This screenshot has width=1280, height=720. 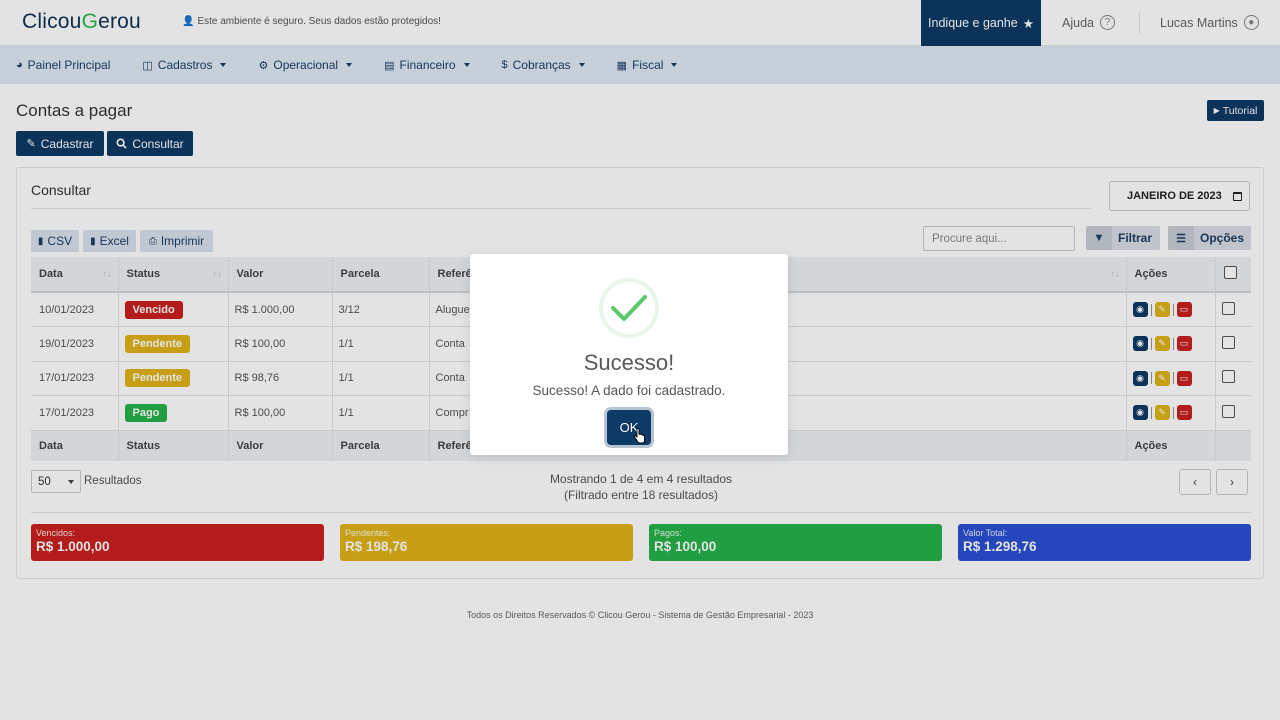 What do you see at coordinates (639, 436) in the screenshot?
I see `hand-cursor-icon` at bounding box center [639, 436].